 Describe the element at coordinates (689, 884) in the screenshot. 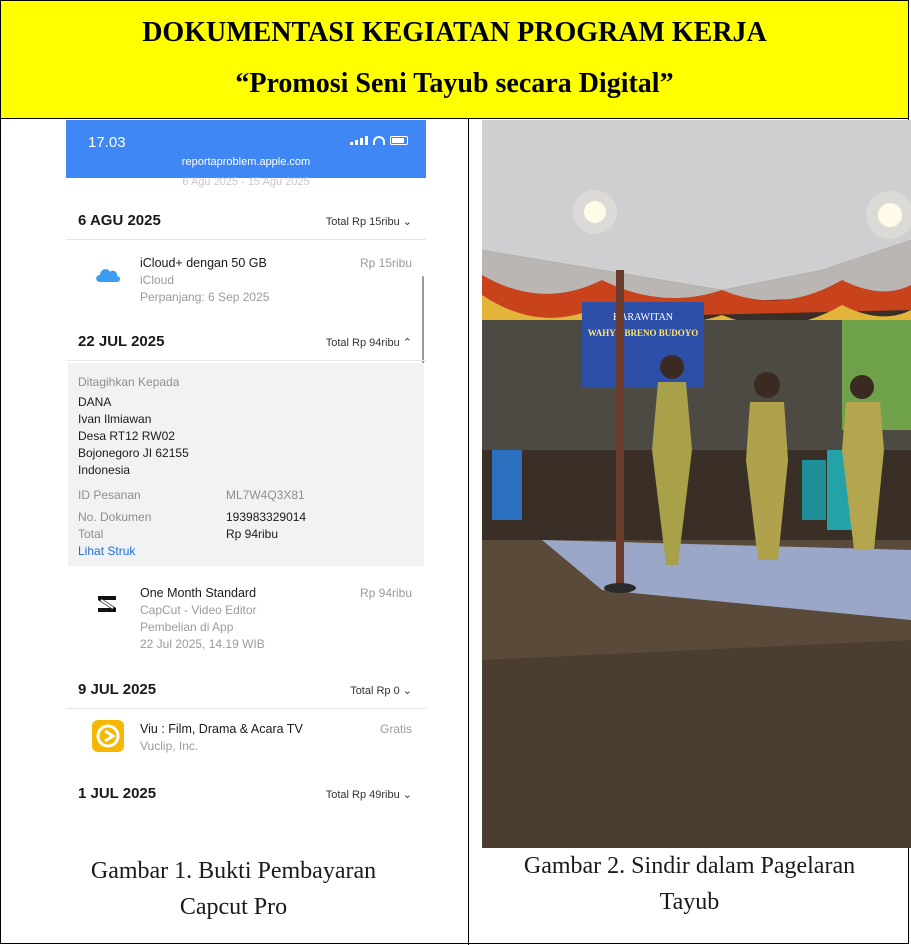

I see `figure-2-caption: Gambar 2. Sindir dalam Pagelaran Tayub` at that location.